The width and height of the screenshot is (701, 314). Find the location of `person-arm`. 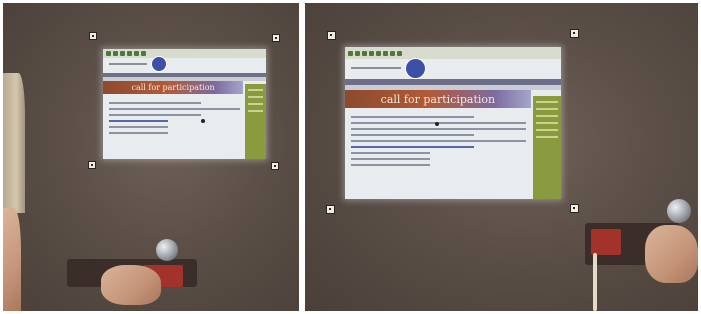

person-arm is located at coordinates (14, 143).